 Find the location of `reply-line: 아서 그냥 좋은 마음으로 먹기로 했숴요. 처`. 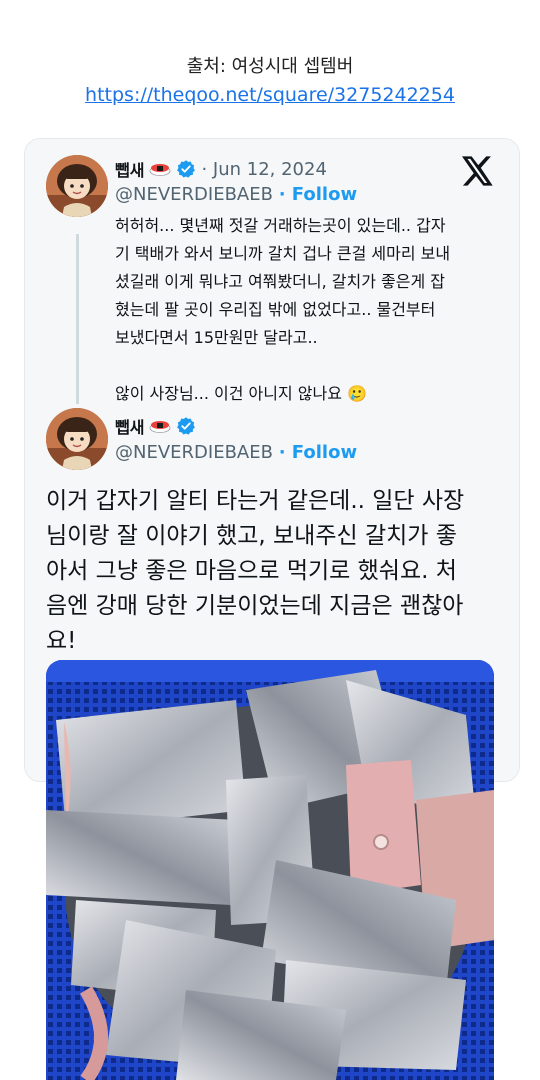

reply-line: 아서 그냥 좋은 마음으로 먹기로 했숴요. 처 is located at coordinates (251, 571).